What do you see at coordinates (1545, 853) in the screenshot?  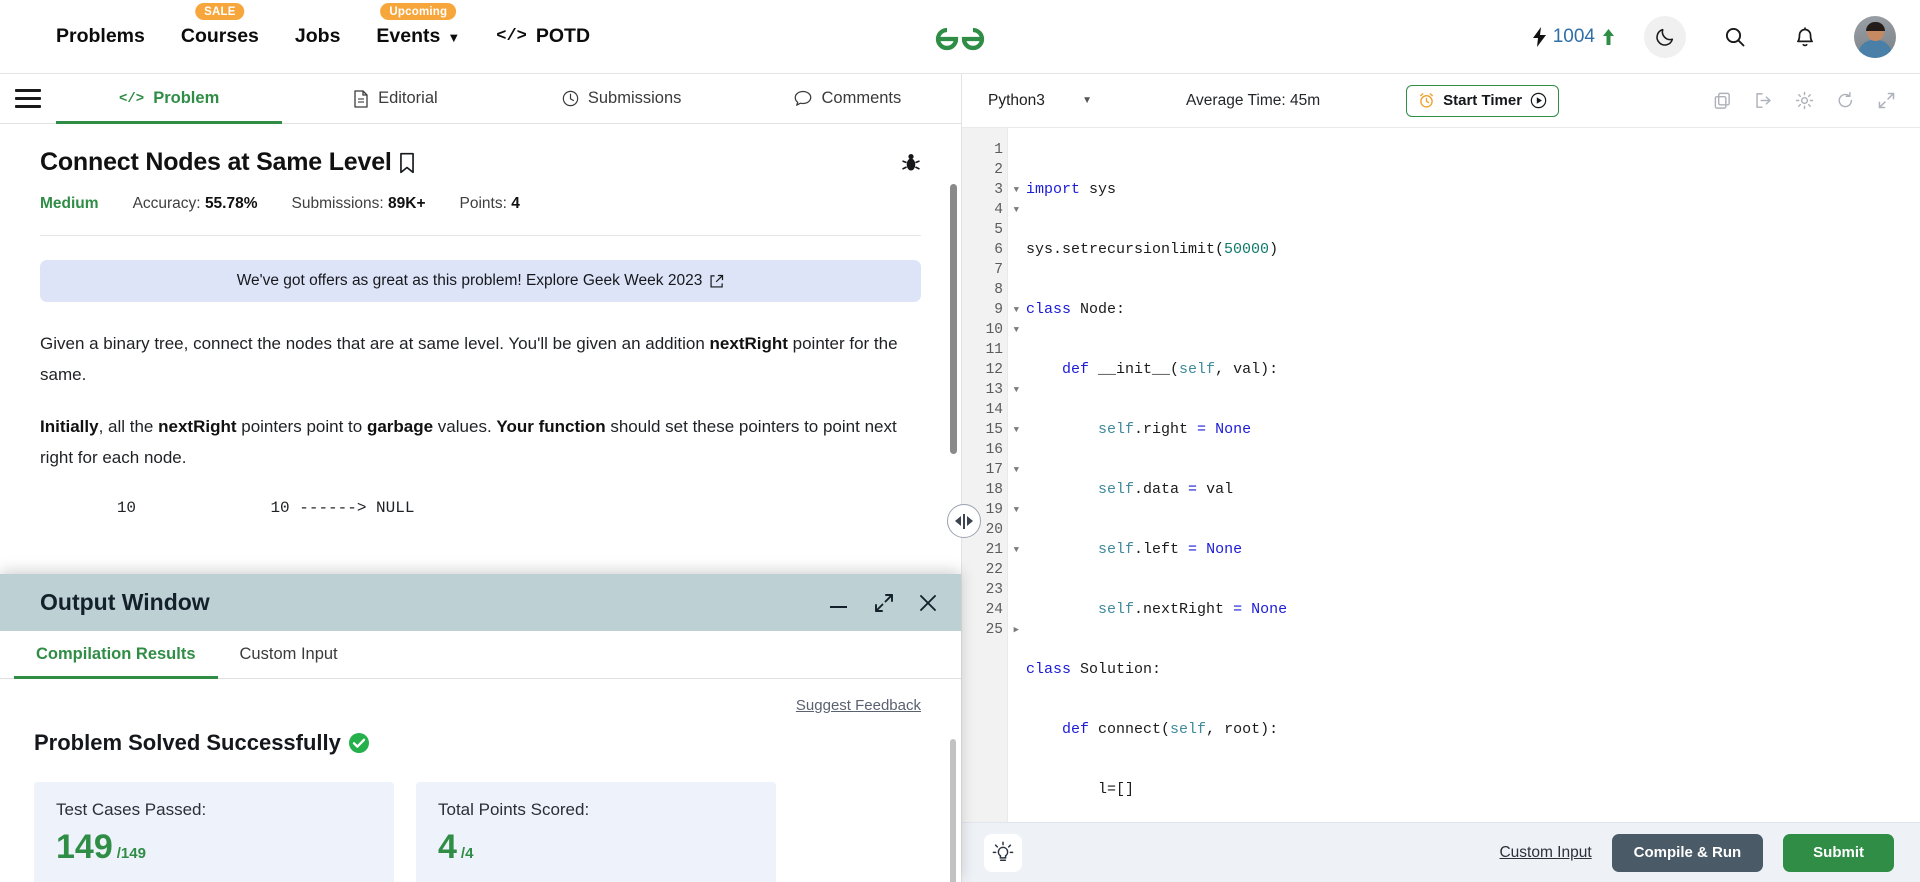 I see `custom-input-link: Custom Input` at bounding box center [1545, 853].